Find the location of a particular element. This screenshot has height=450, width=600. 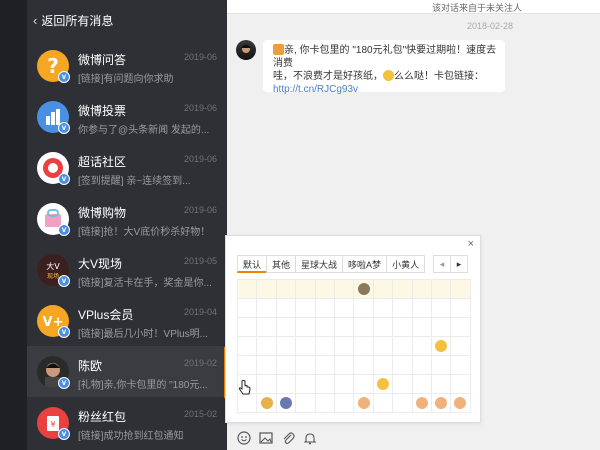

tab-doraemon: 哆啦A梦 is located at coordinates (365, 264).